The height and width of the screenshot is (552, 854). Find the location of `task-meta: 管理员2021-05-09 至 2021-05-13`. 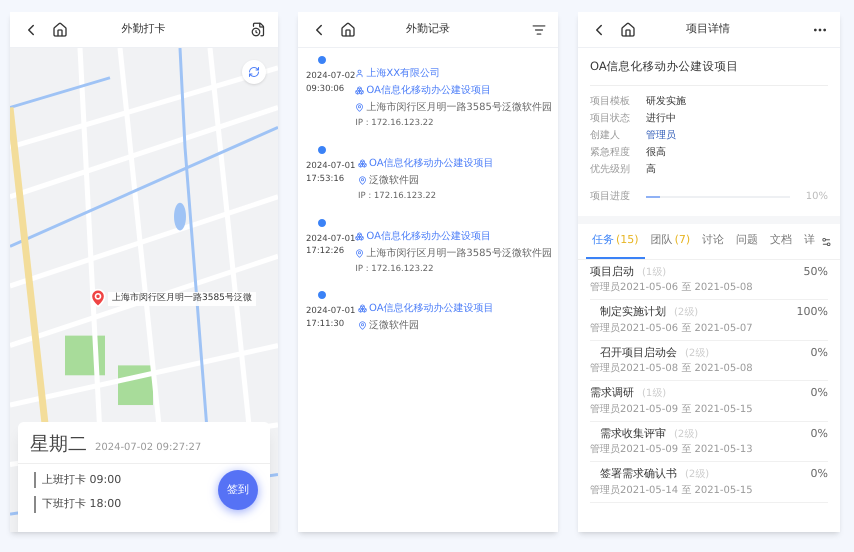

task-meta: 管理员2021-05-09 至 2021-05-13 is located at coordinates (672, 450).